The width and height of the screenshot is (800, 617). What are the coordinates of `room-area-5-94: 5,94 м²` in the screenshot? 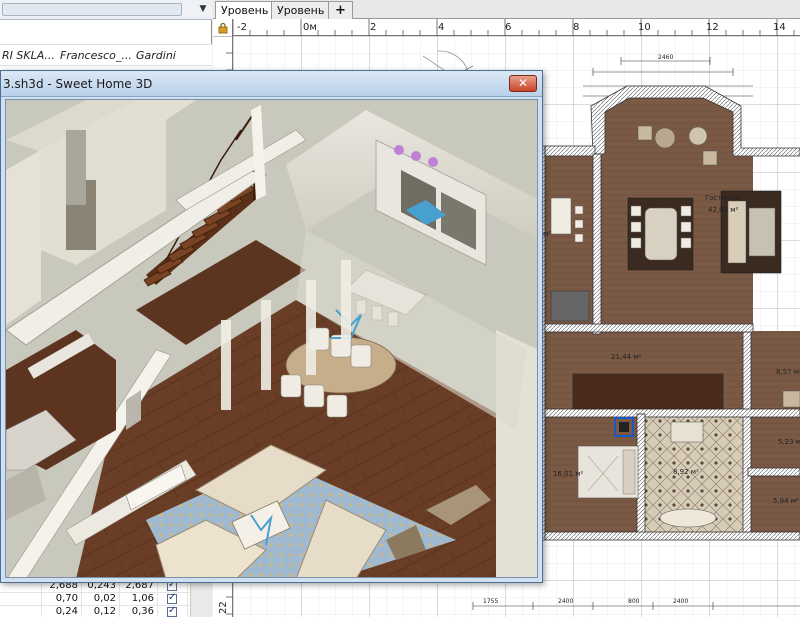 It's located at (786, 501).